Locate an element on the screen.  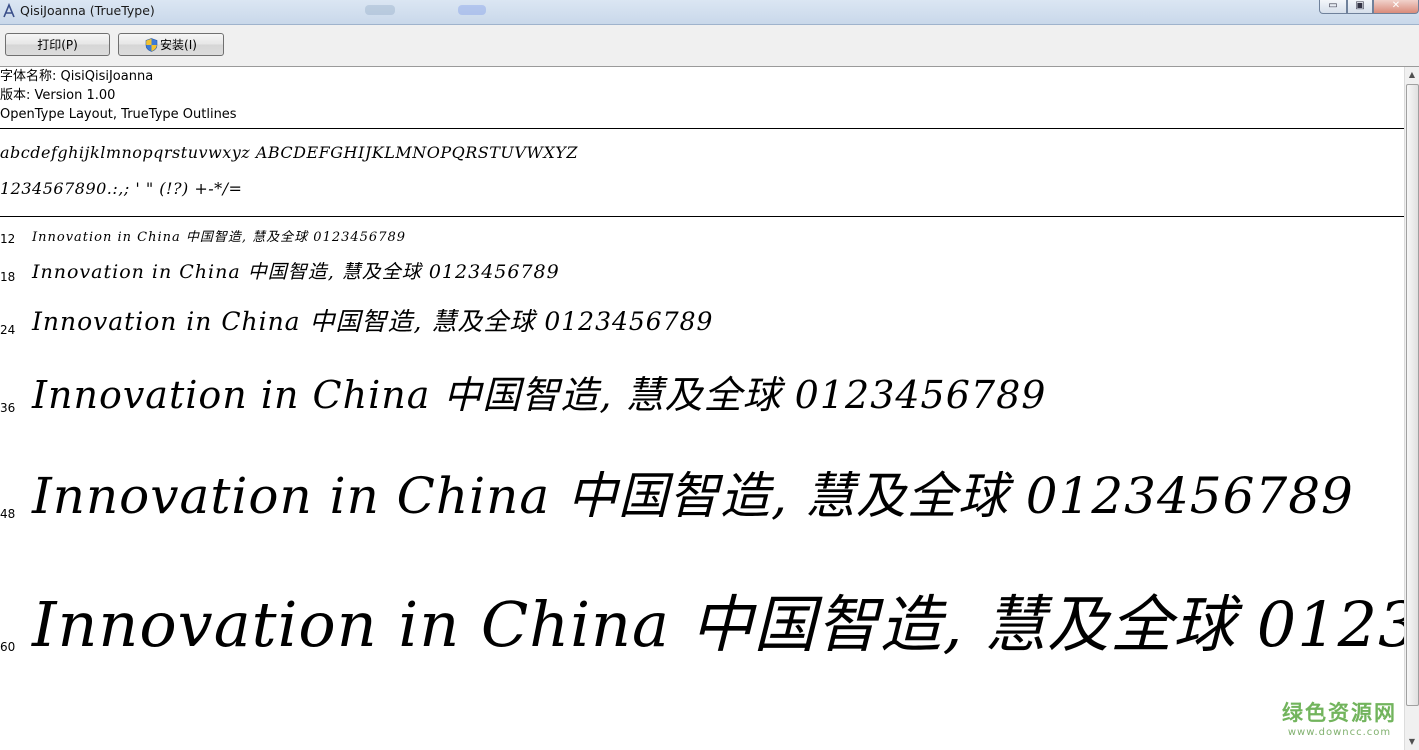
size-label: 36 is located at coordinates (8, 408).